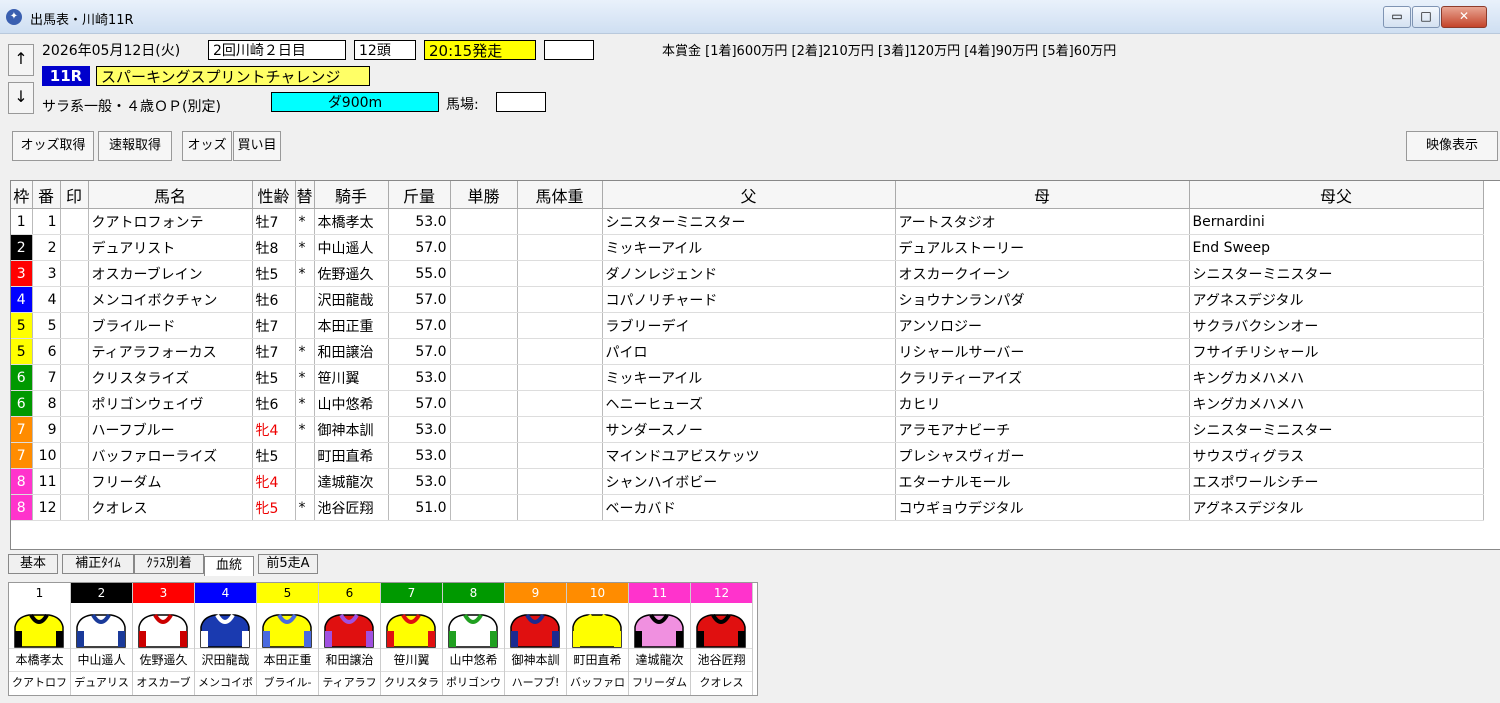 The width and height of the screenshot is (1500, 703). Describe the element at coordinates (46, 195) in the screenshot. I see `col-num: 番` at that location.